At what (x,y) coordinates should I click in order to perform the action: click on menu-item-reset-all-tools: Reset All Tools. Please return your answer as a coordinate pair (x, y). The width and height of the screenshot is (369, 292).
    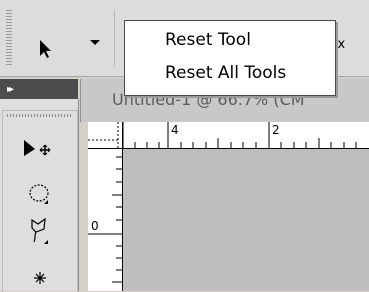
    Looking at the image, I should click on (225, 73).